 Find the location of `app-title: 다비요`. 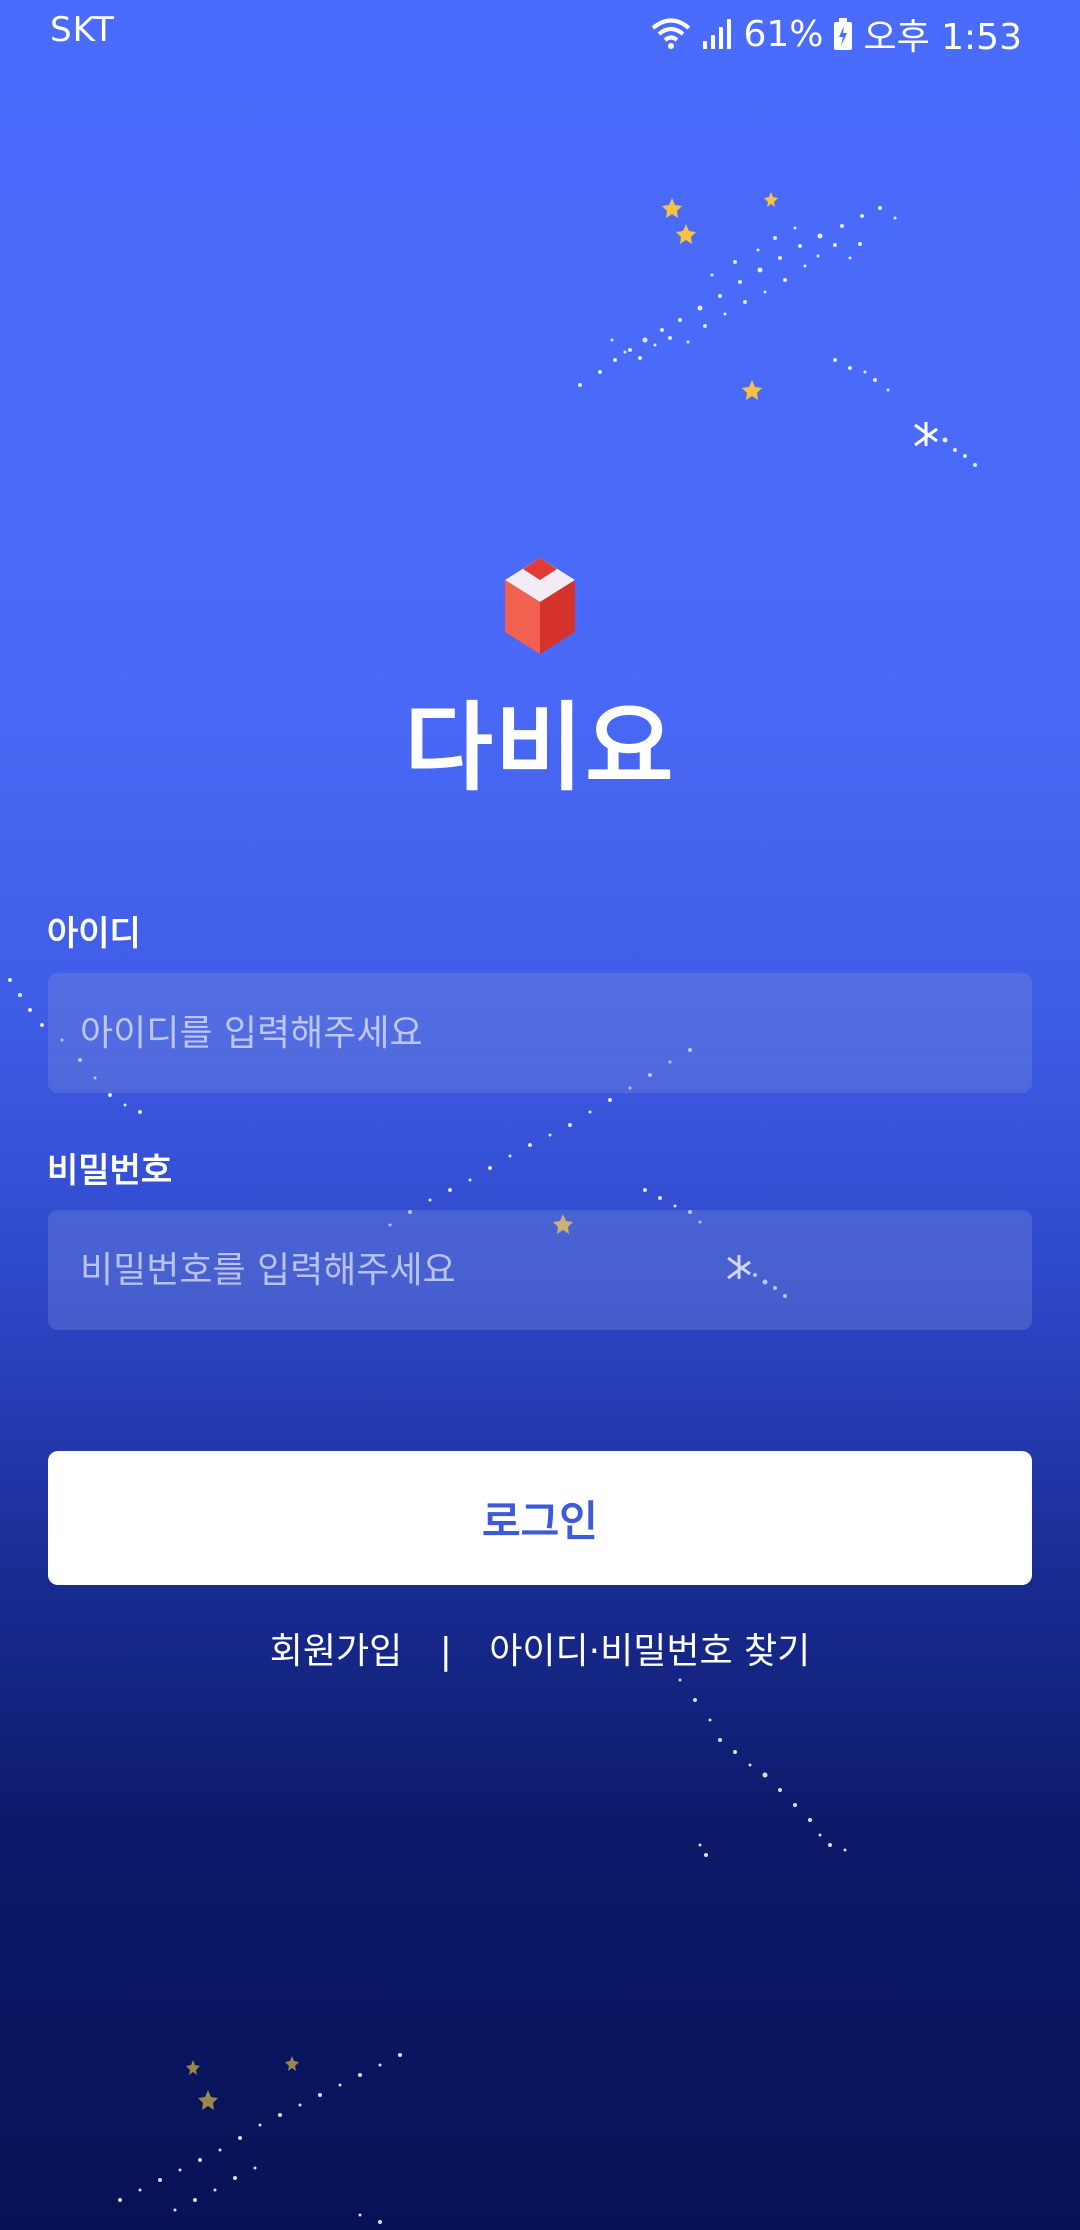

app-title: 다비요 is located at coordinates (540, 748).